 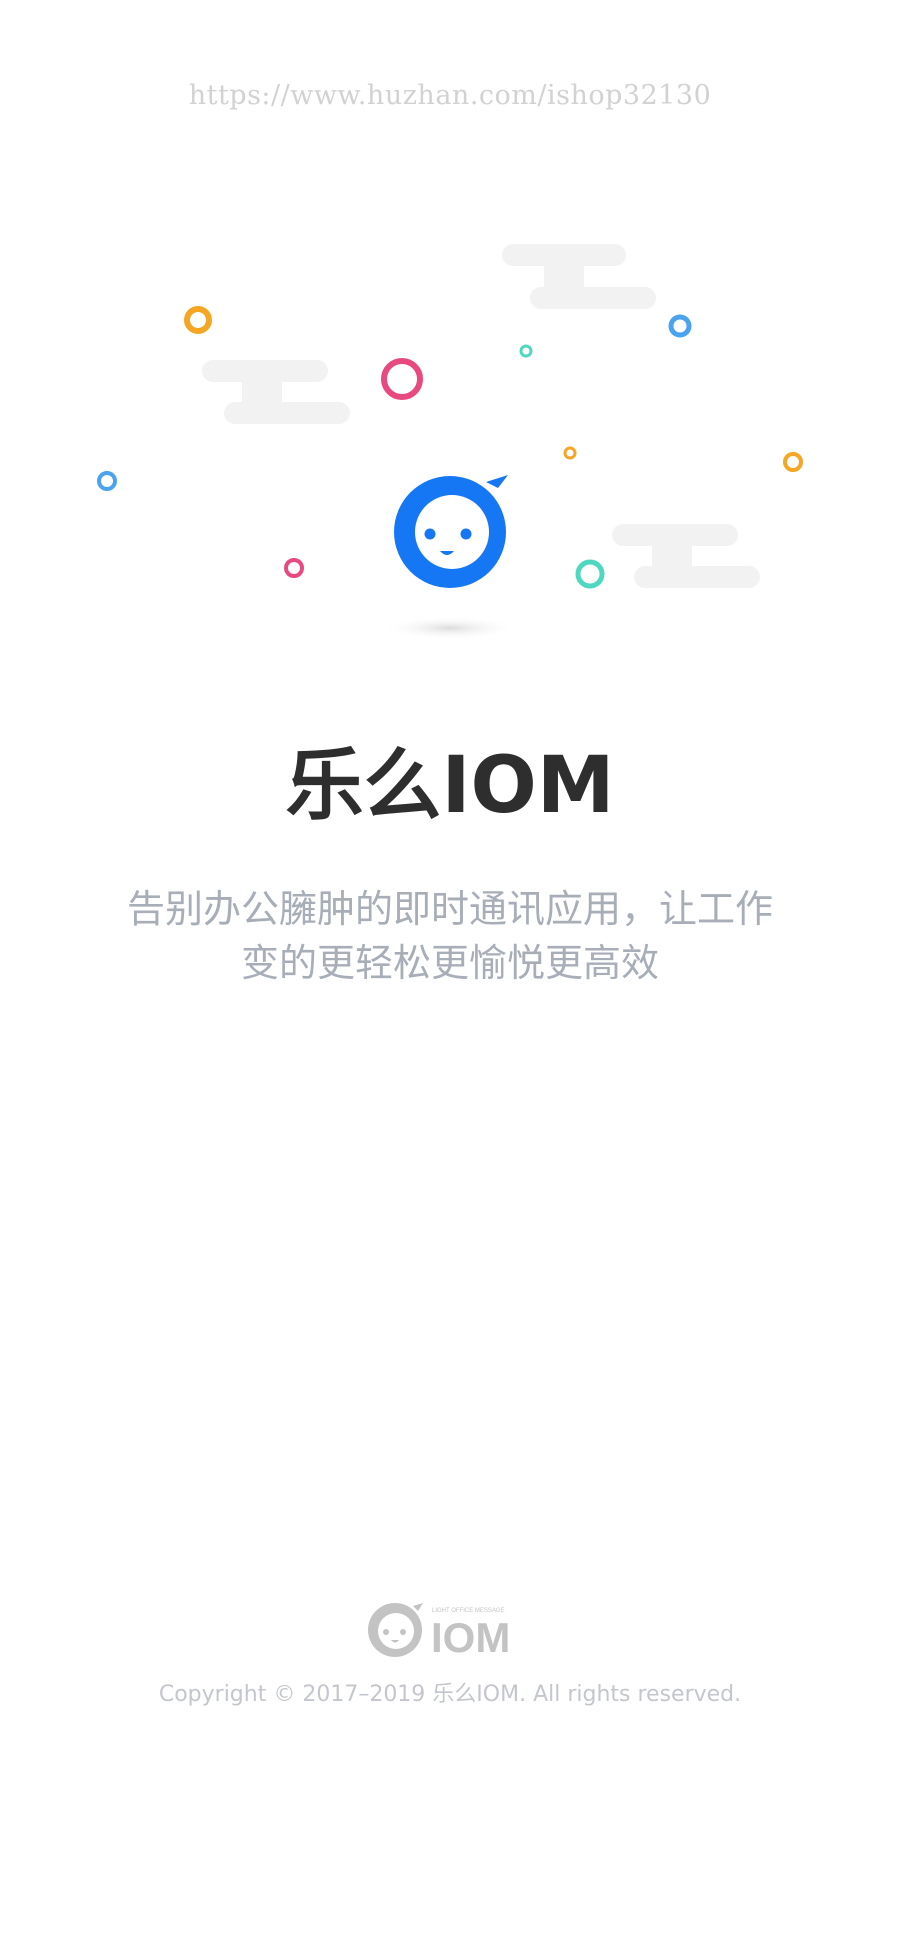 What do you see at coordinates (450, 628) in the screenshot?
I see `mascot-shadow` at bounding box center [450, 628].